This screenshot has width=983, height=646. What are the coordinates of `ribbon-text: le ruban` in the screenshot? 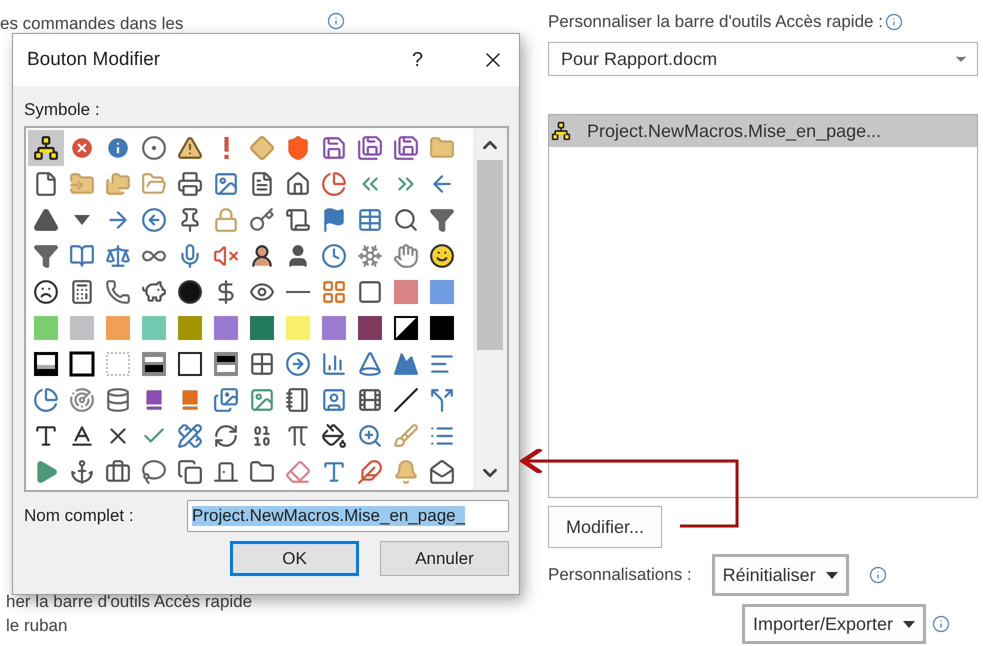 It's located at (37, 626).